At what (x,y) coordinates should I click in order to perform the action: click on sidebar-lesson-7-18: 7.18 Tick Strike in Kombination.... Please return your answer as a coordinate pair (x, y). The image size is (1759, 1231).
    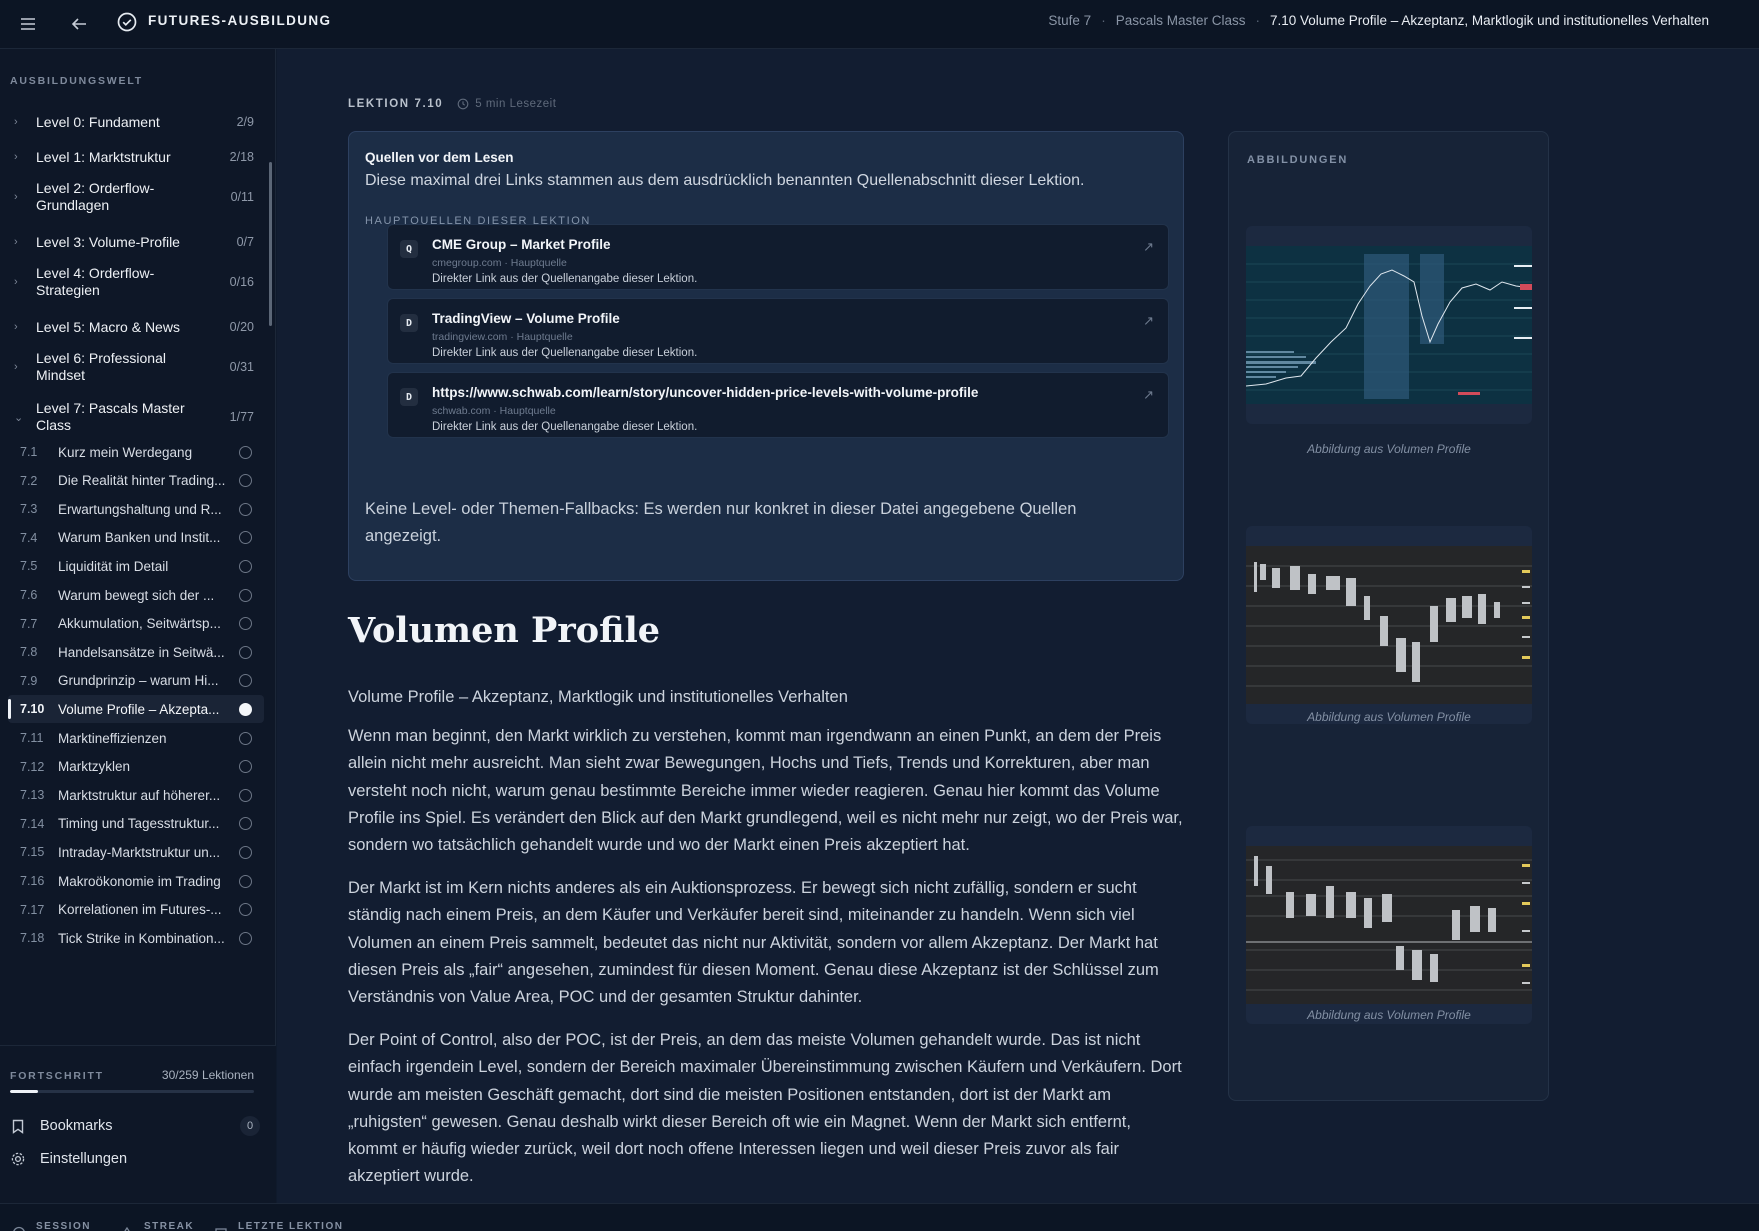
    Looking at the image, I should click on (136, 938).